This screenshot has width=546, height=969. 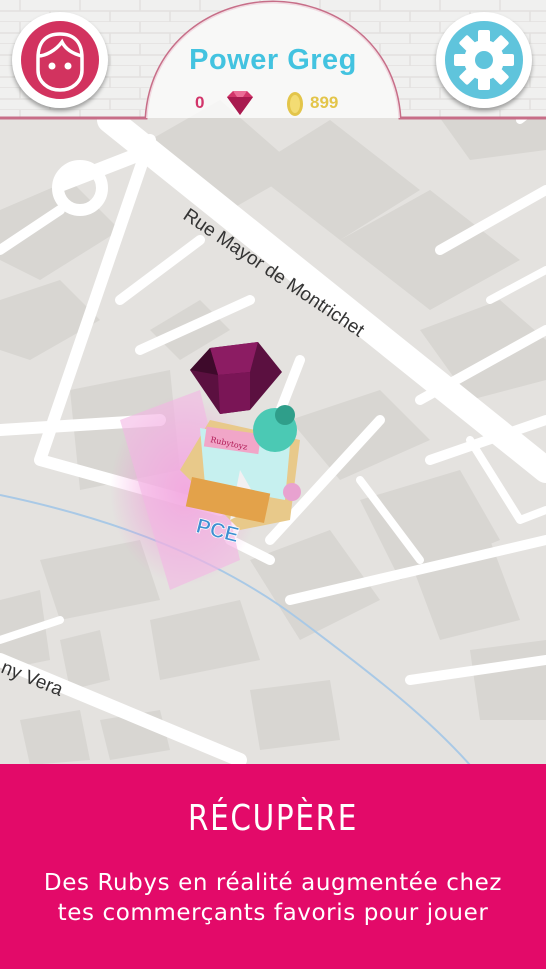 What do you see at coordinates (200, 102) in the screenshot?
I see `ruby-count: 0` at bounding box center [200, 102].